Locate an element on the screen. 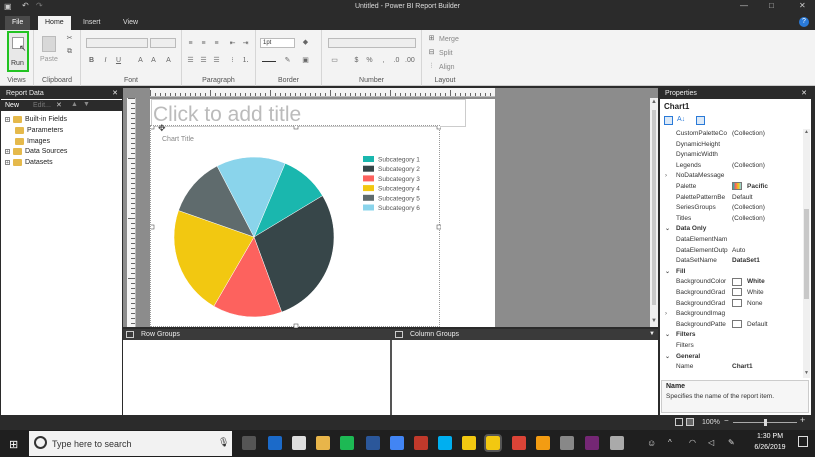 The image size is (815, 457). windows-start-icon: ⊞ is located at coordinates (13, 444).